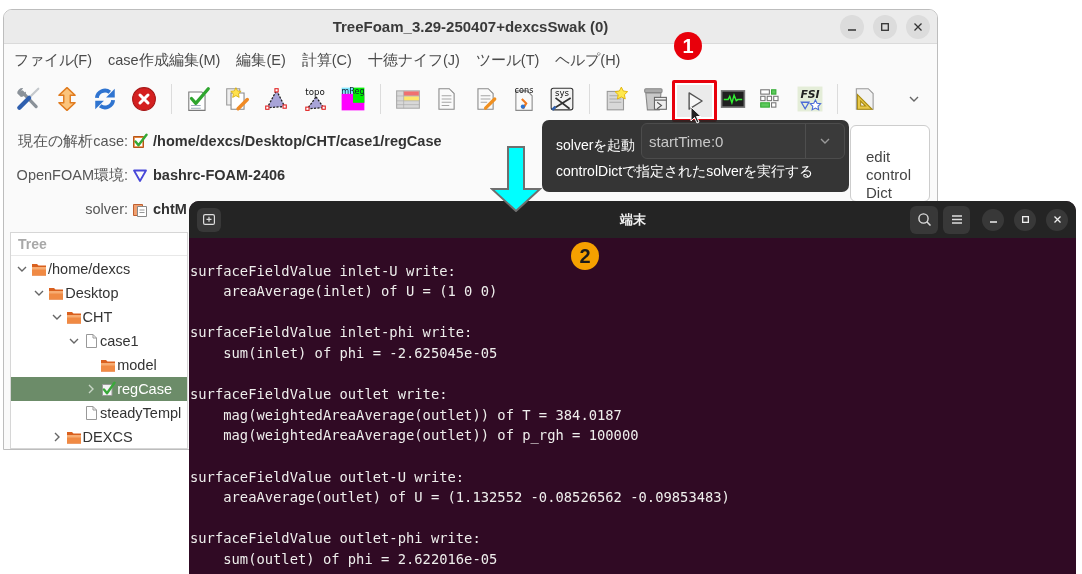  I want to click on tooltip-text: controlDictで指定されたsolverを実行する, so click(685, 171).